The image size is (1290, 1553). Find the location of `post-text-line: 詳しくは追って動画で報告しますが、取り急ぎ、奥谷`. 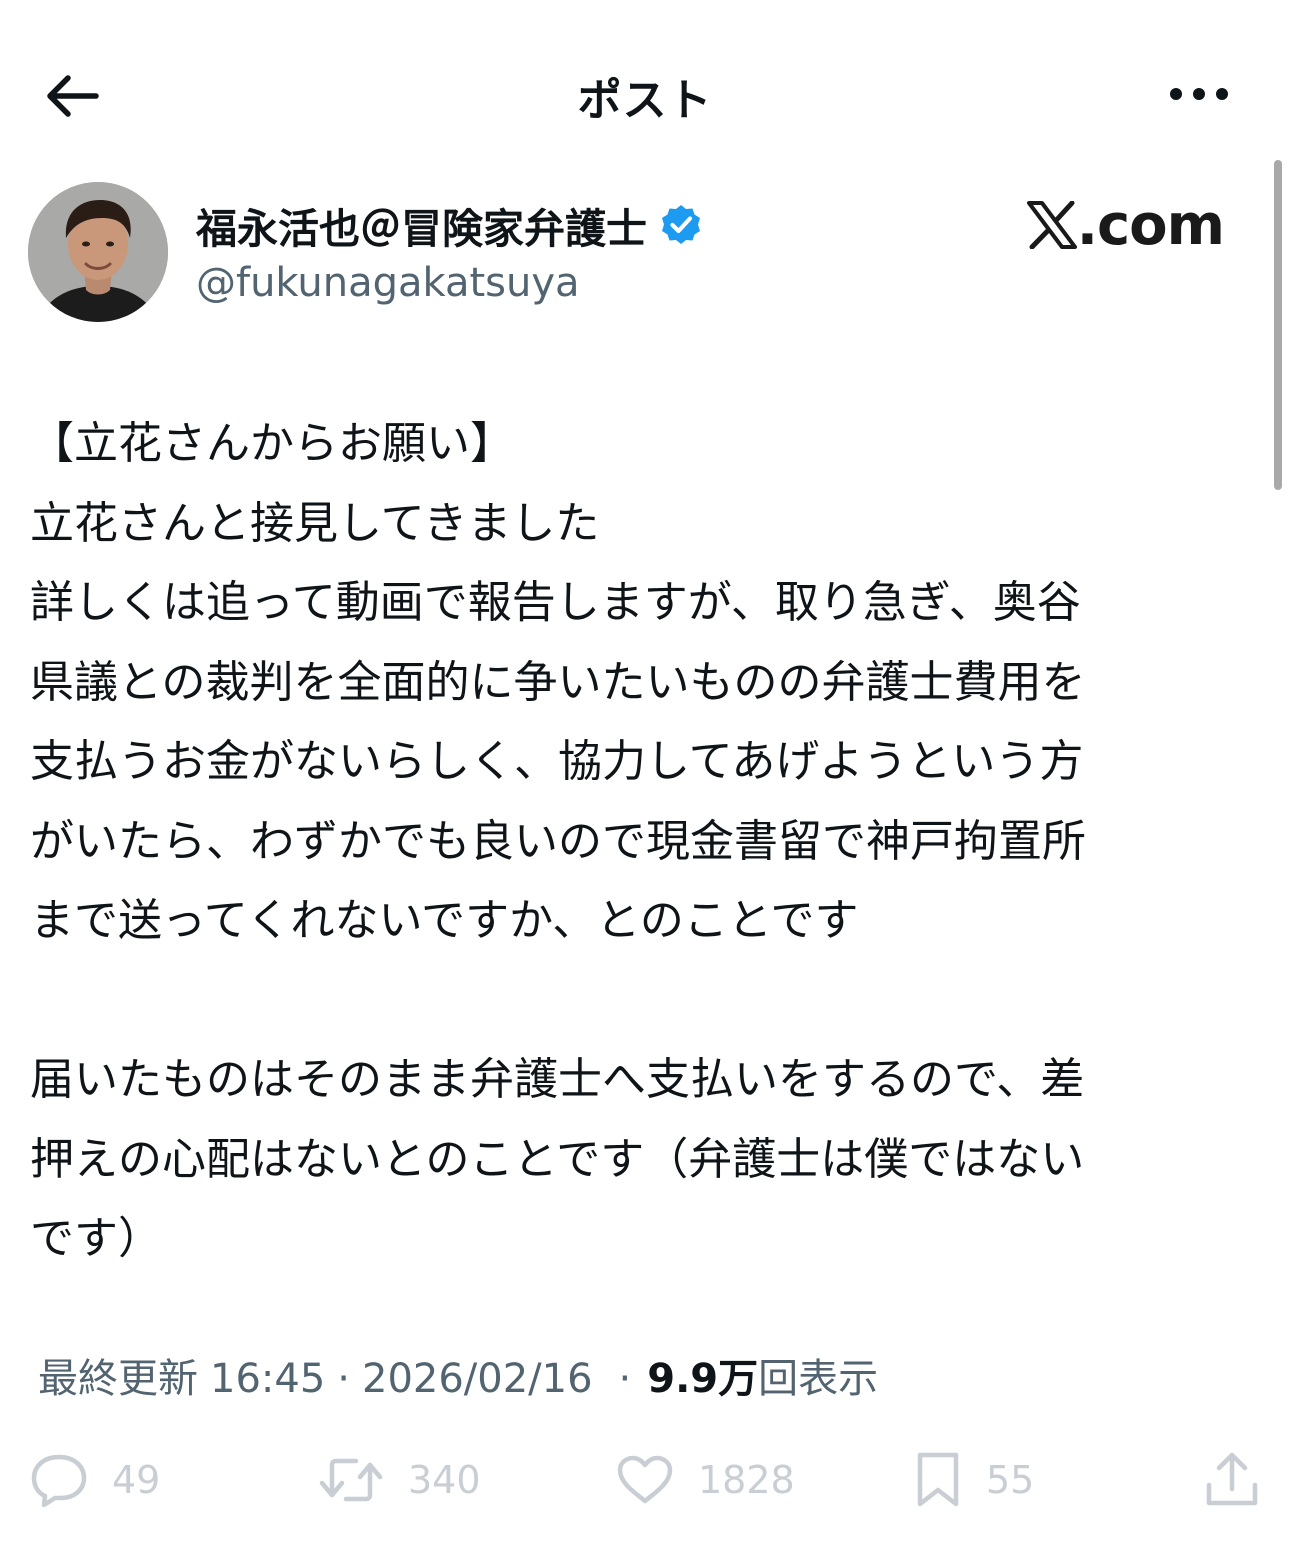

post-text-line: 詳しくは追って動画で報告しますが、取り急ぎ、奥谷 is located at coordinates (555, 602).